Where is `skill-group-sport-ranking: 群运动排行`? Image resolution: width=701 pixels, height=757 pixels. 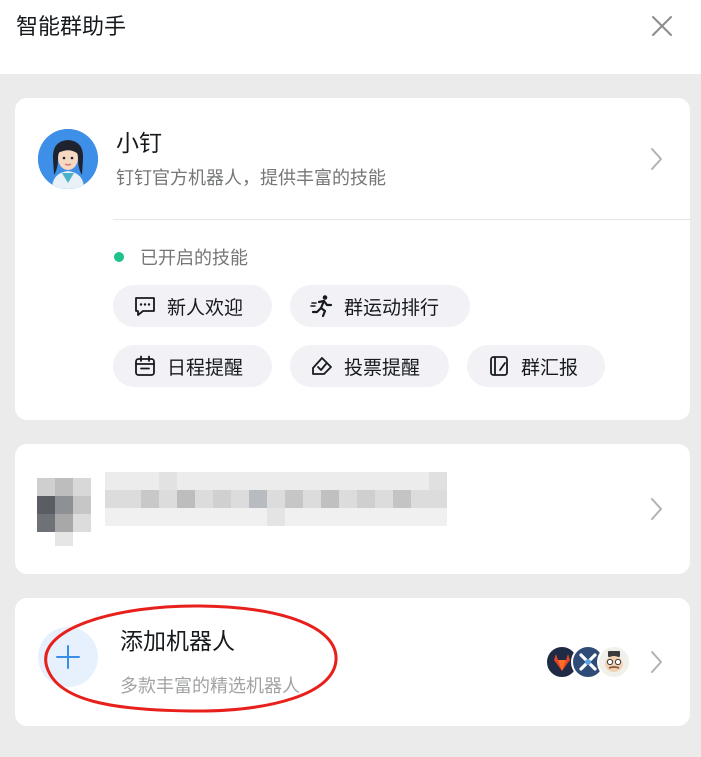 skill-group-sport-ranking: 群运动排行 is located at coordinates (380, 306).